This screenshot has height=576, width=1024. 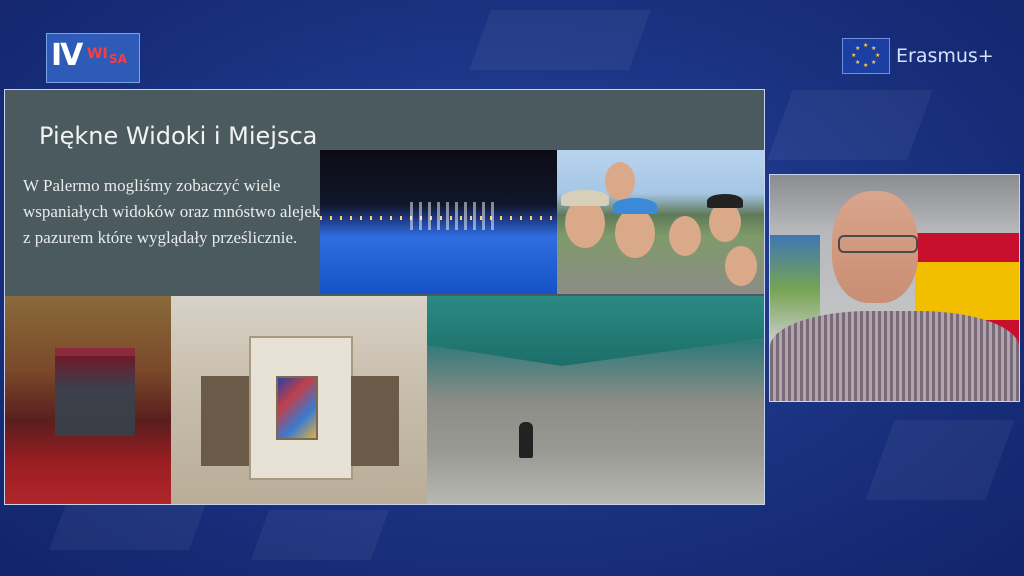 I want to click on market-street-photo, so click(x=595, y=400).